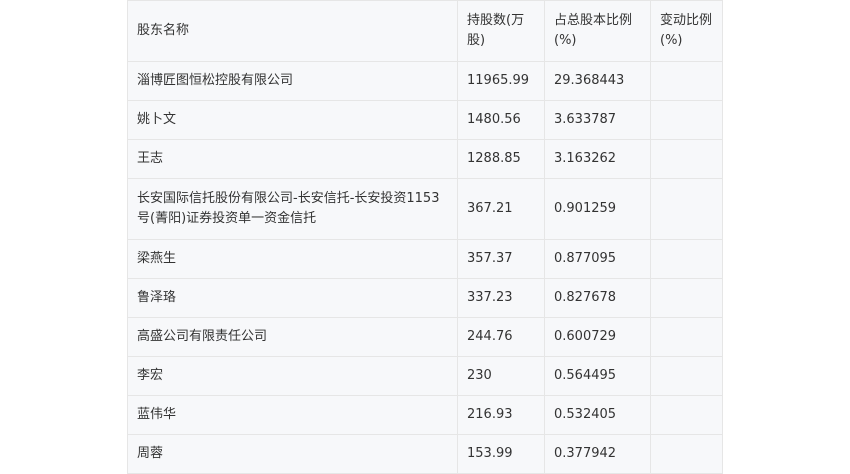 Image resolution: width=850 pixels, height=474 pixels. I want to click on header-shares: 持股数(万股), so click(501, 31).